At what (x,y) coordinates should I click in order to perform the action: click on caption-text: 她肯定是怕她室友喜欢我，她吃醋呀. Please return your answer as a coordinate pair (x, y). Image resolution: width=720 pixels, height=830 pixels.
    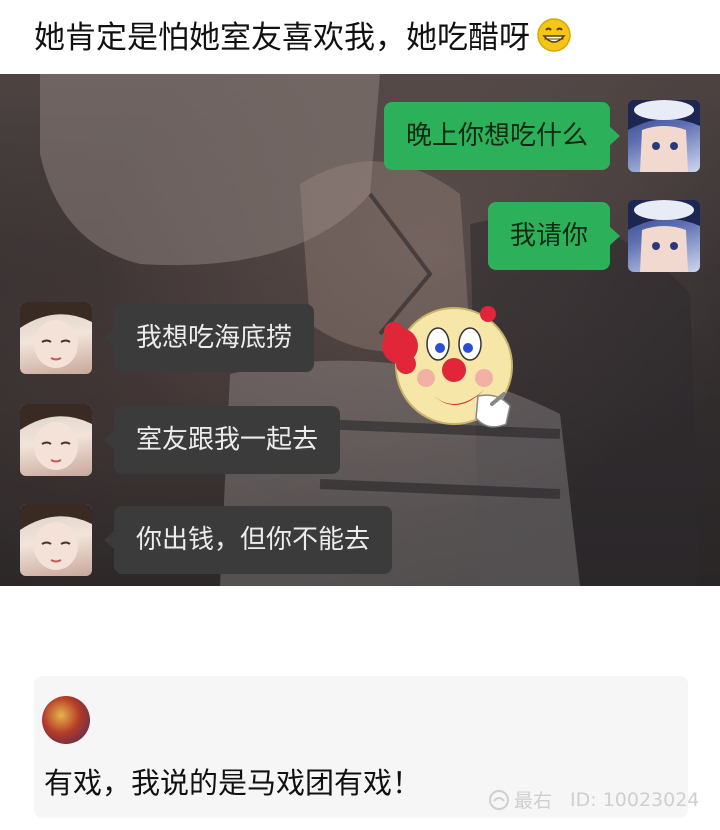
    Looking at the image, I should click on (282, 38).